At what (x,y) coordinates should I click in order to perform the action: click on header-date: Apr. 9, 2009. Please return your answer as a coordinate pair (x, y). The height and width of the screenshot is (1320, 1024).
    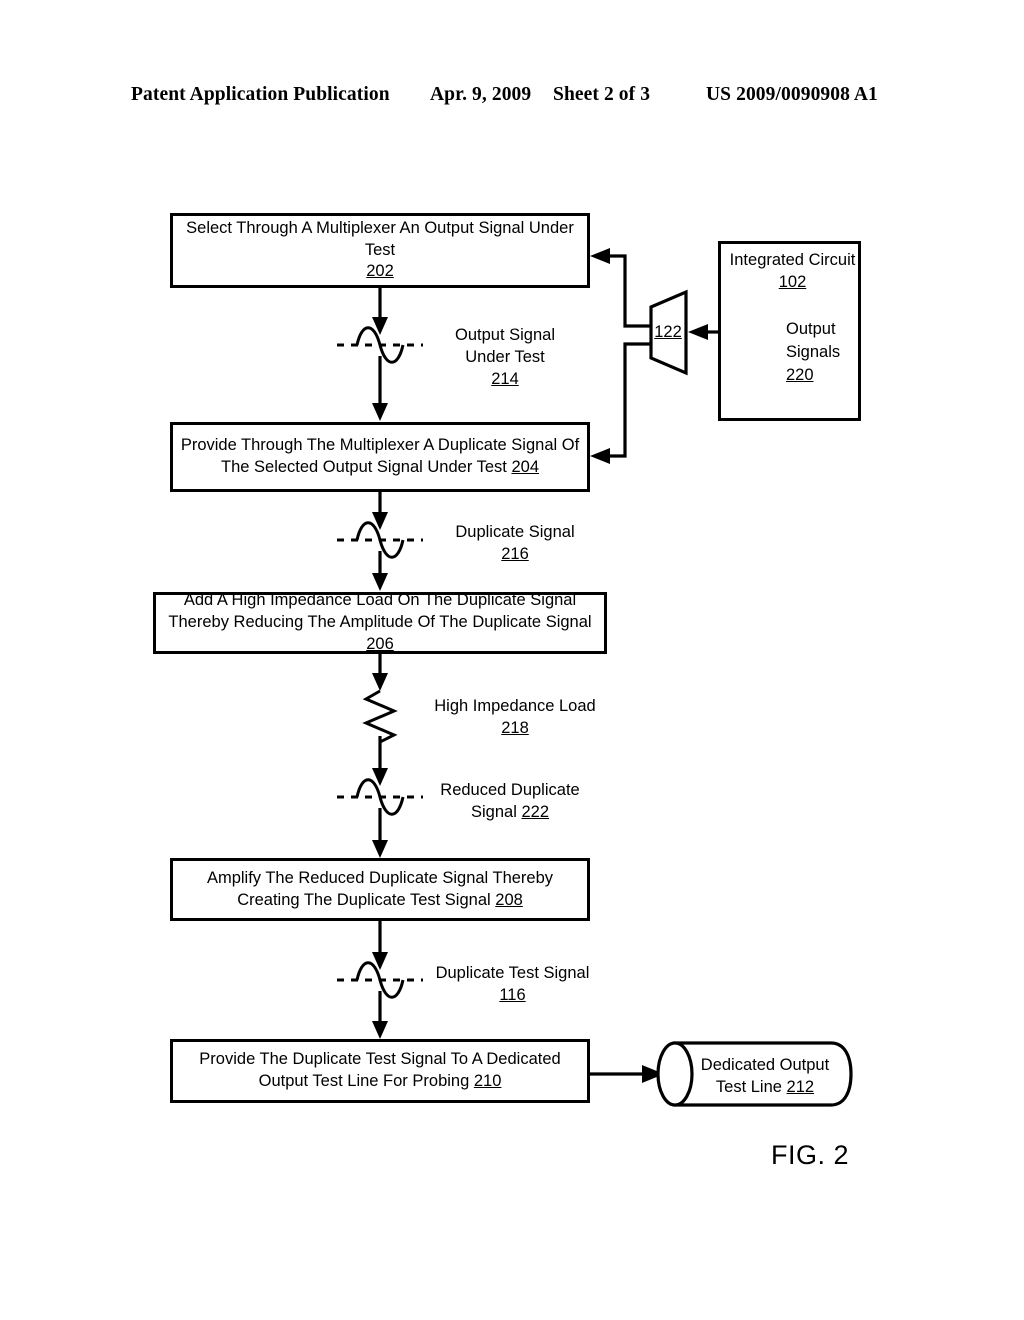
    Looking at the image, I should click on (481, 94).